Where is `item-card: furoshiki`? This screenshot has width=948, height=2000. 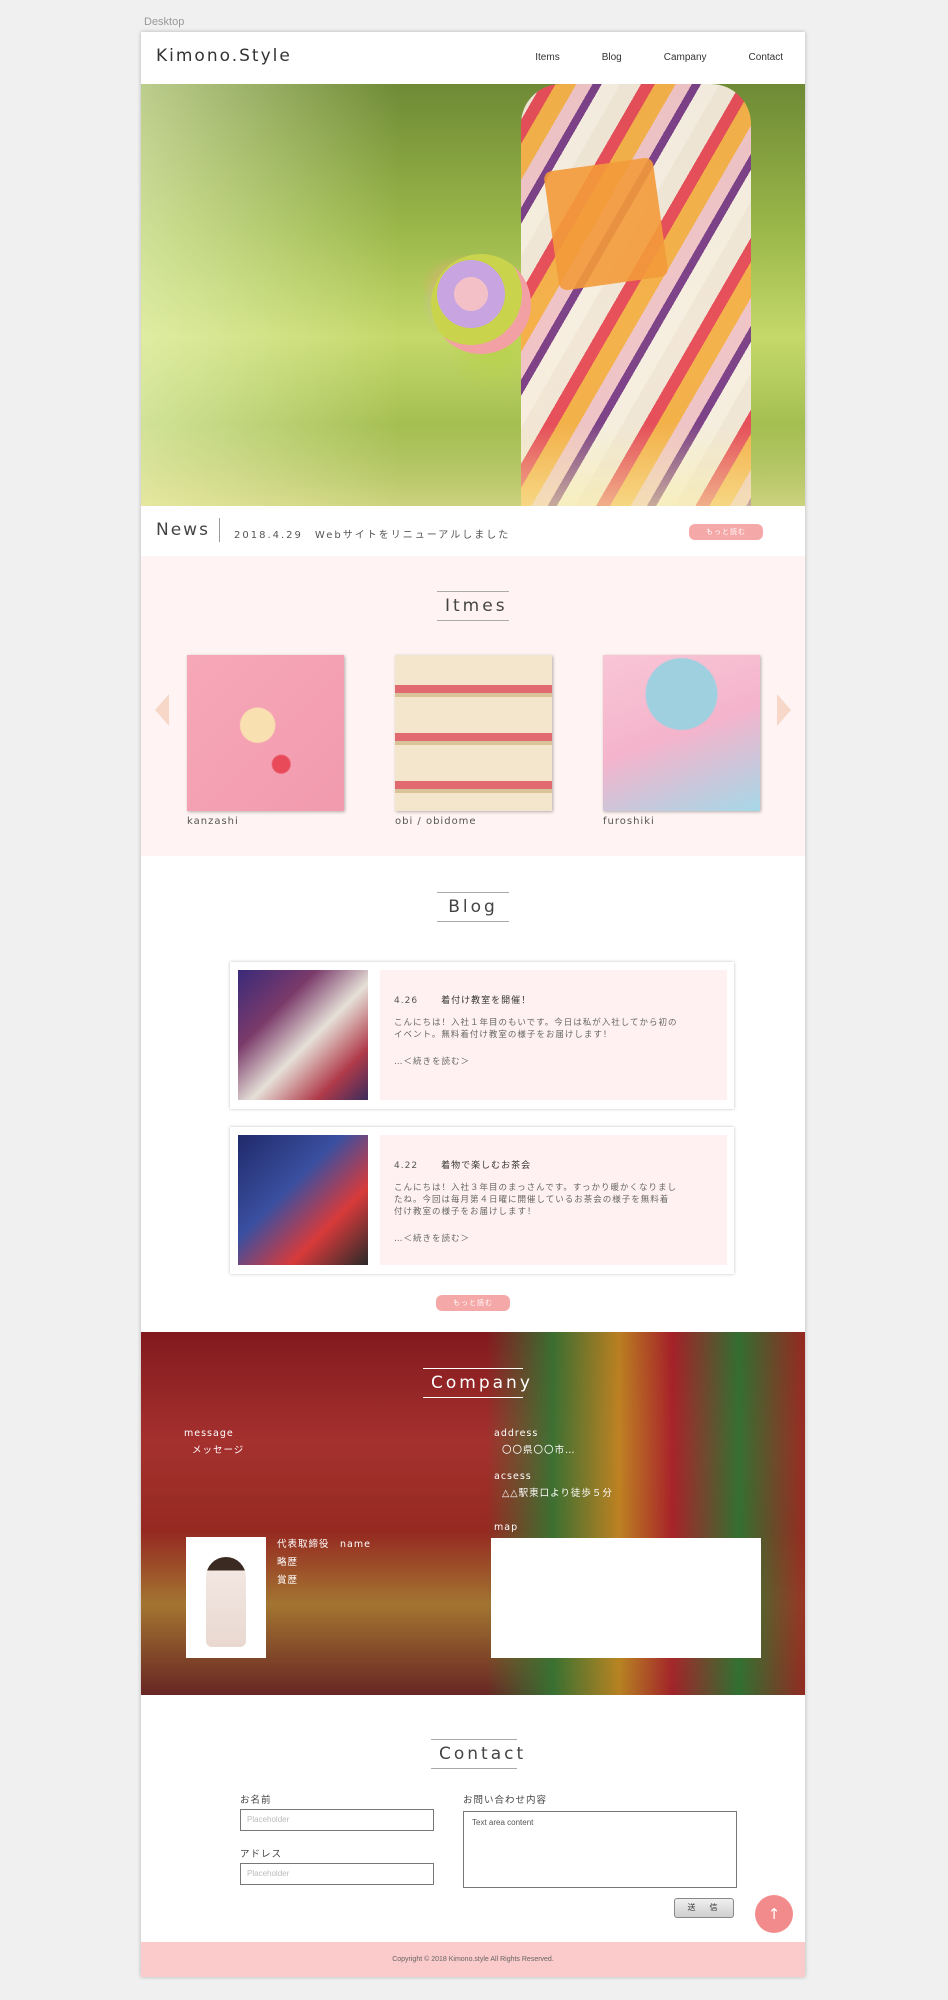
item-card: furoshiki is located at coordinates (681, 741).